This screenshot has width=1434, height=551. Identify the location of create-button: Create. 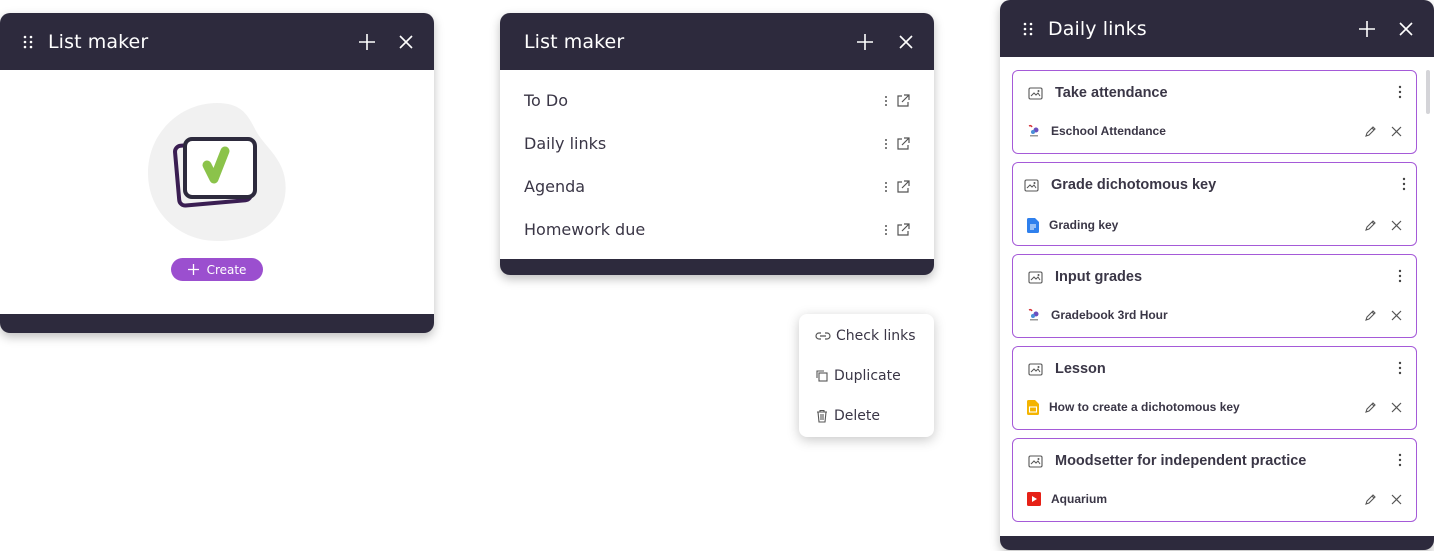
(217, 269).